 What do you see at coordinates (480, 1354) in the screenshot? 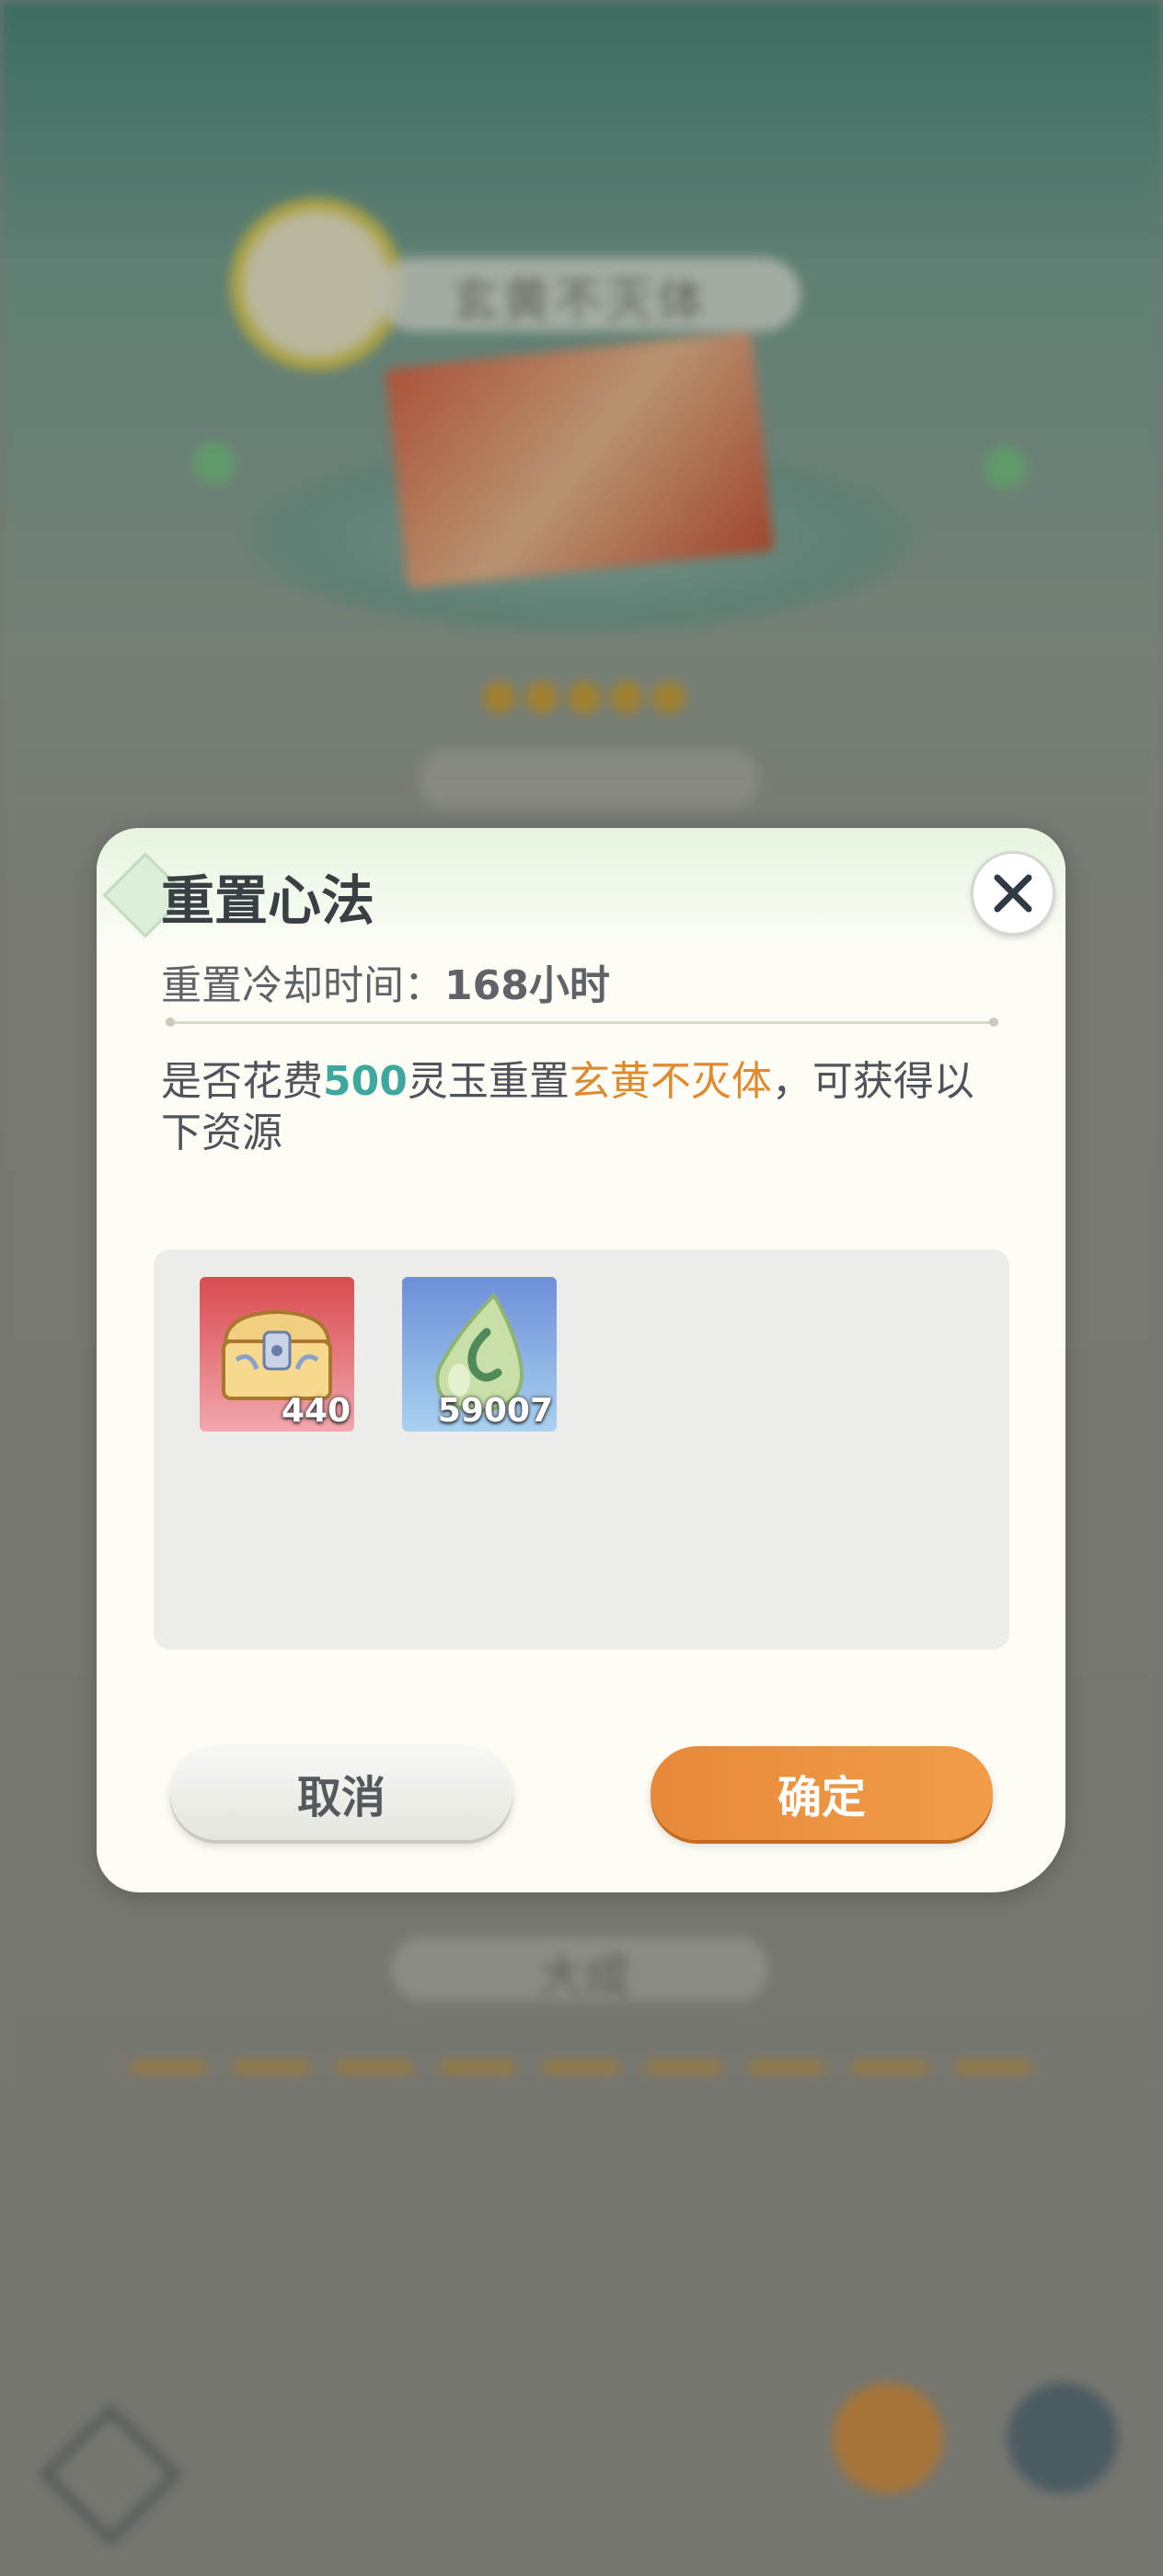
I see `reward-item: 59007` at bounding box center [480, 1354].